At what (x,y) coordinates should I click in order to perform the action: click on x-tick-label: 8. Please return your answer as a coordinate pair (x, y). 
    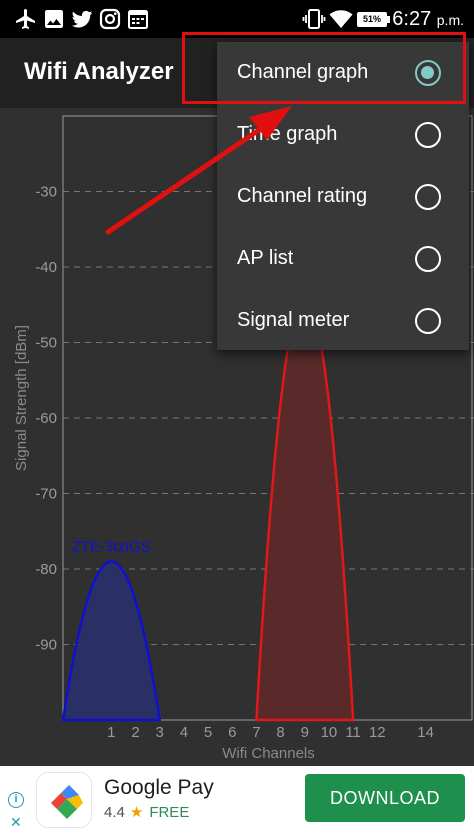
    Looking at the image, I should click on (280, 732).